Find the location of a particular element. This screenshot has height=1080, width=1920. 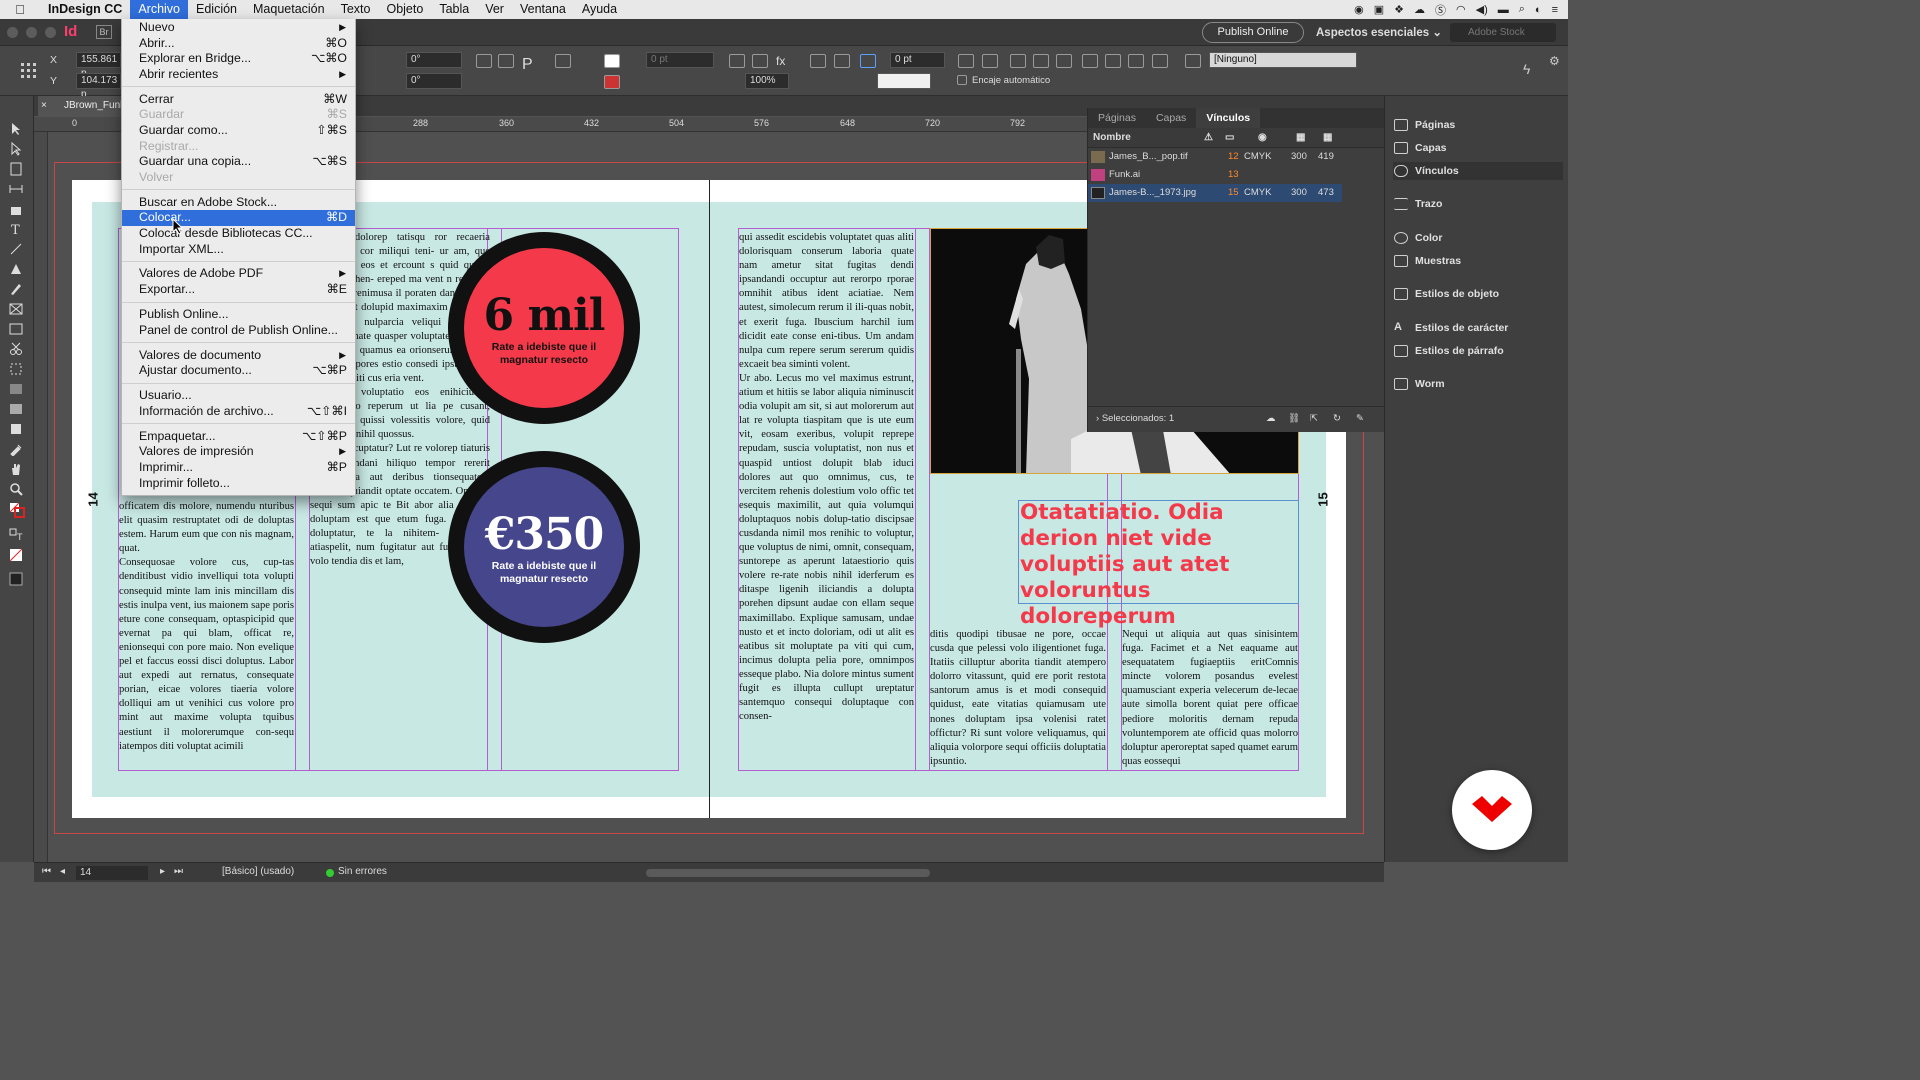

x-position-field: 155.861 p is located at coordinates (98, 65).